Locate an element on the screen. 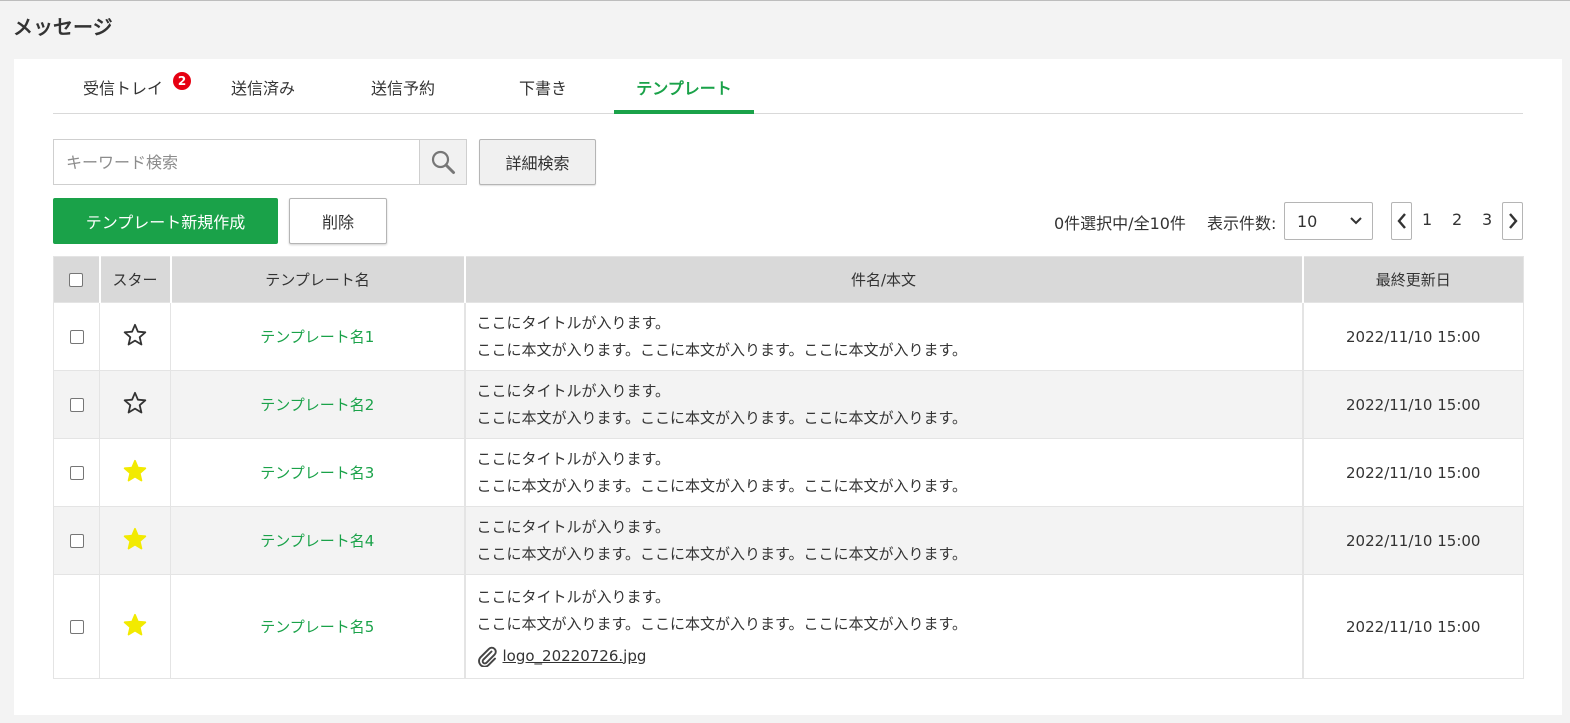  table-header-row: スター テンプレート名 件名/本文 最終更新日 is located at coordinates (788, 279).